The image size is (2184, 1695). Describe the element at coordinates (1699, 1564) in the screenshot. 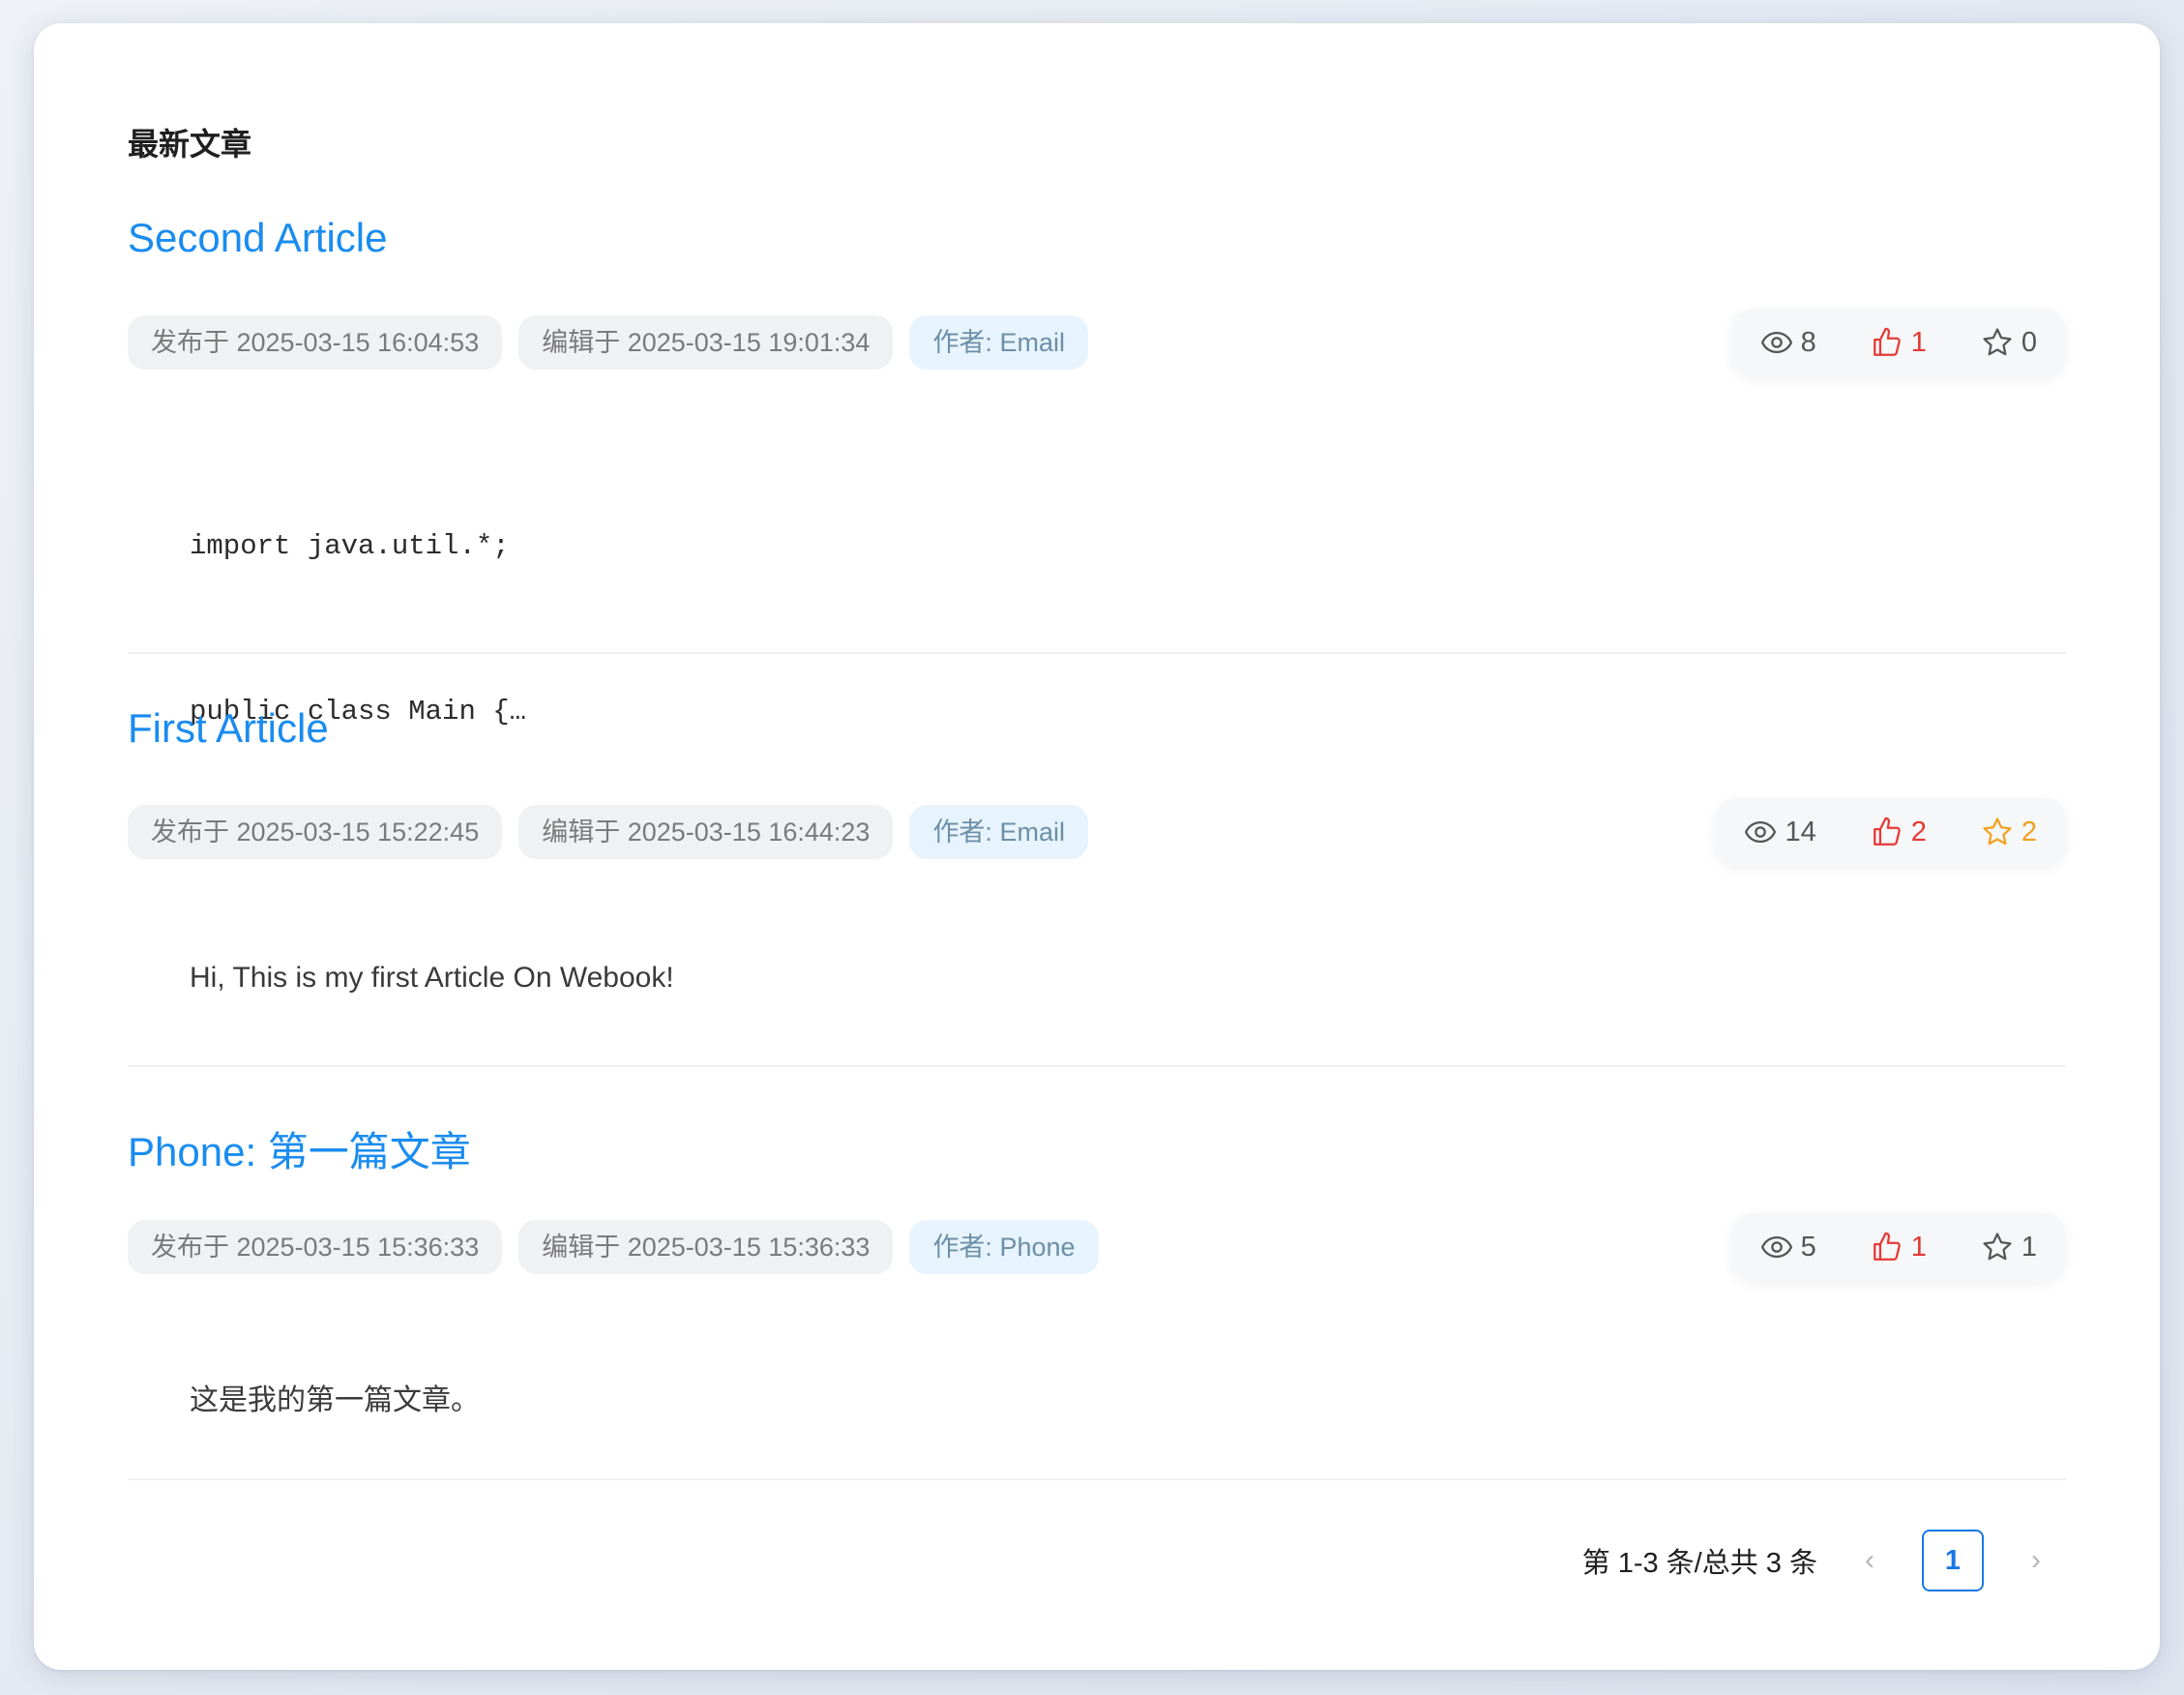

I see `pagination-total: 第 1-3 条/总共 3 条` at that location.